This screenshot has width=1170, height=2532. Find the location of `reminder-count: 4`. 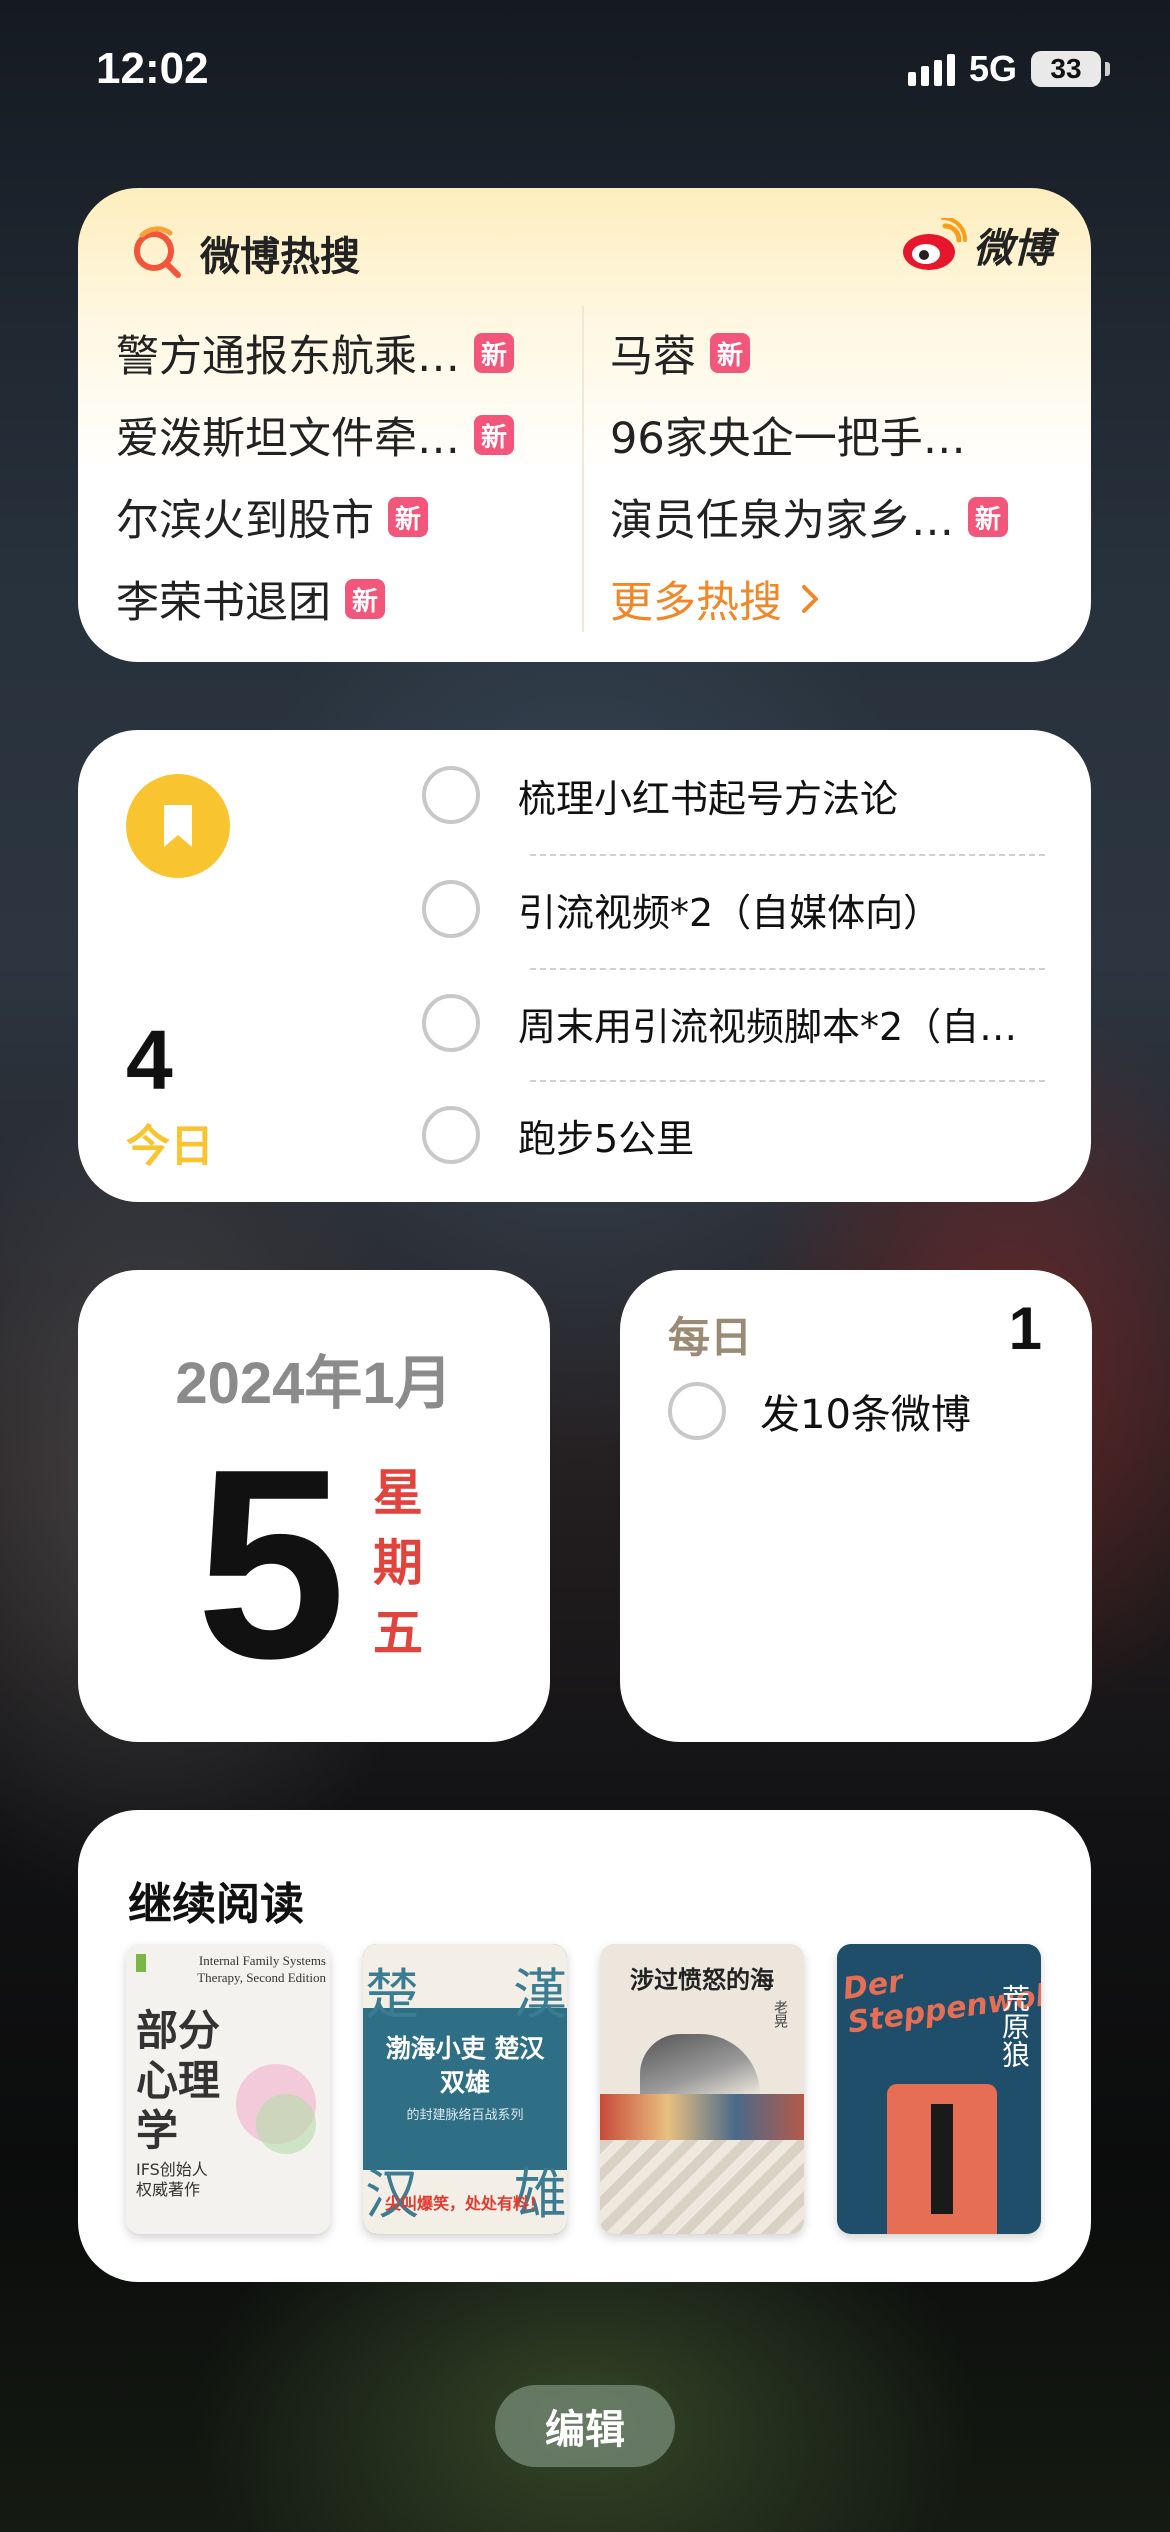

reminder-count: 4 is located at coordinates (149, 1060).